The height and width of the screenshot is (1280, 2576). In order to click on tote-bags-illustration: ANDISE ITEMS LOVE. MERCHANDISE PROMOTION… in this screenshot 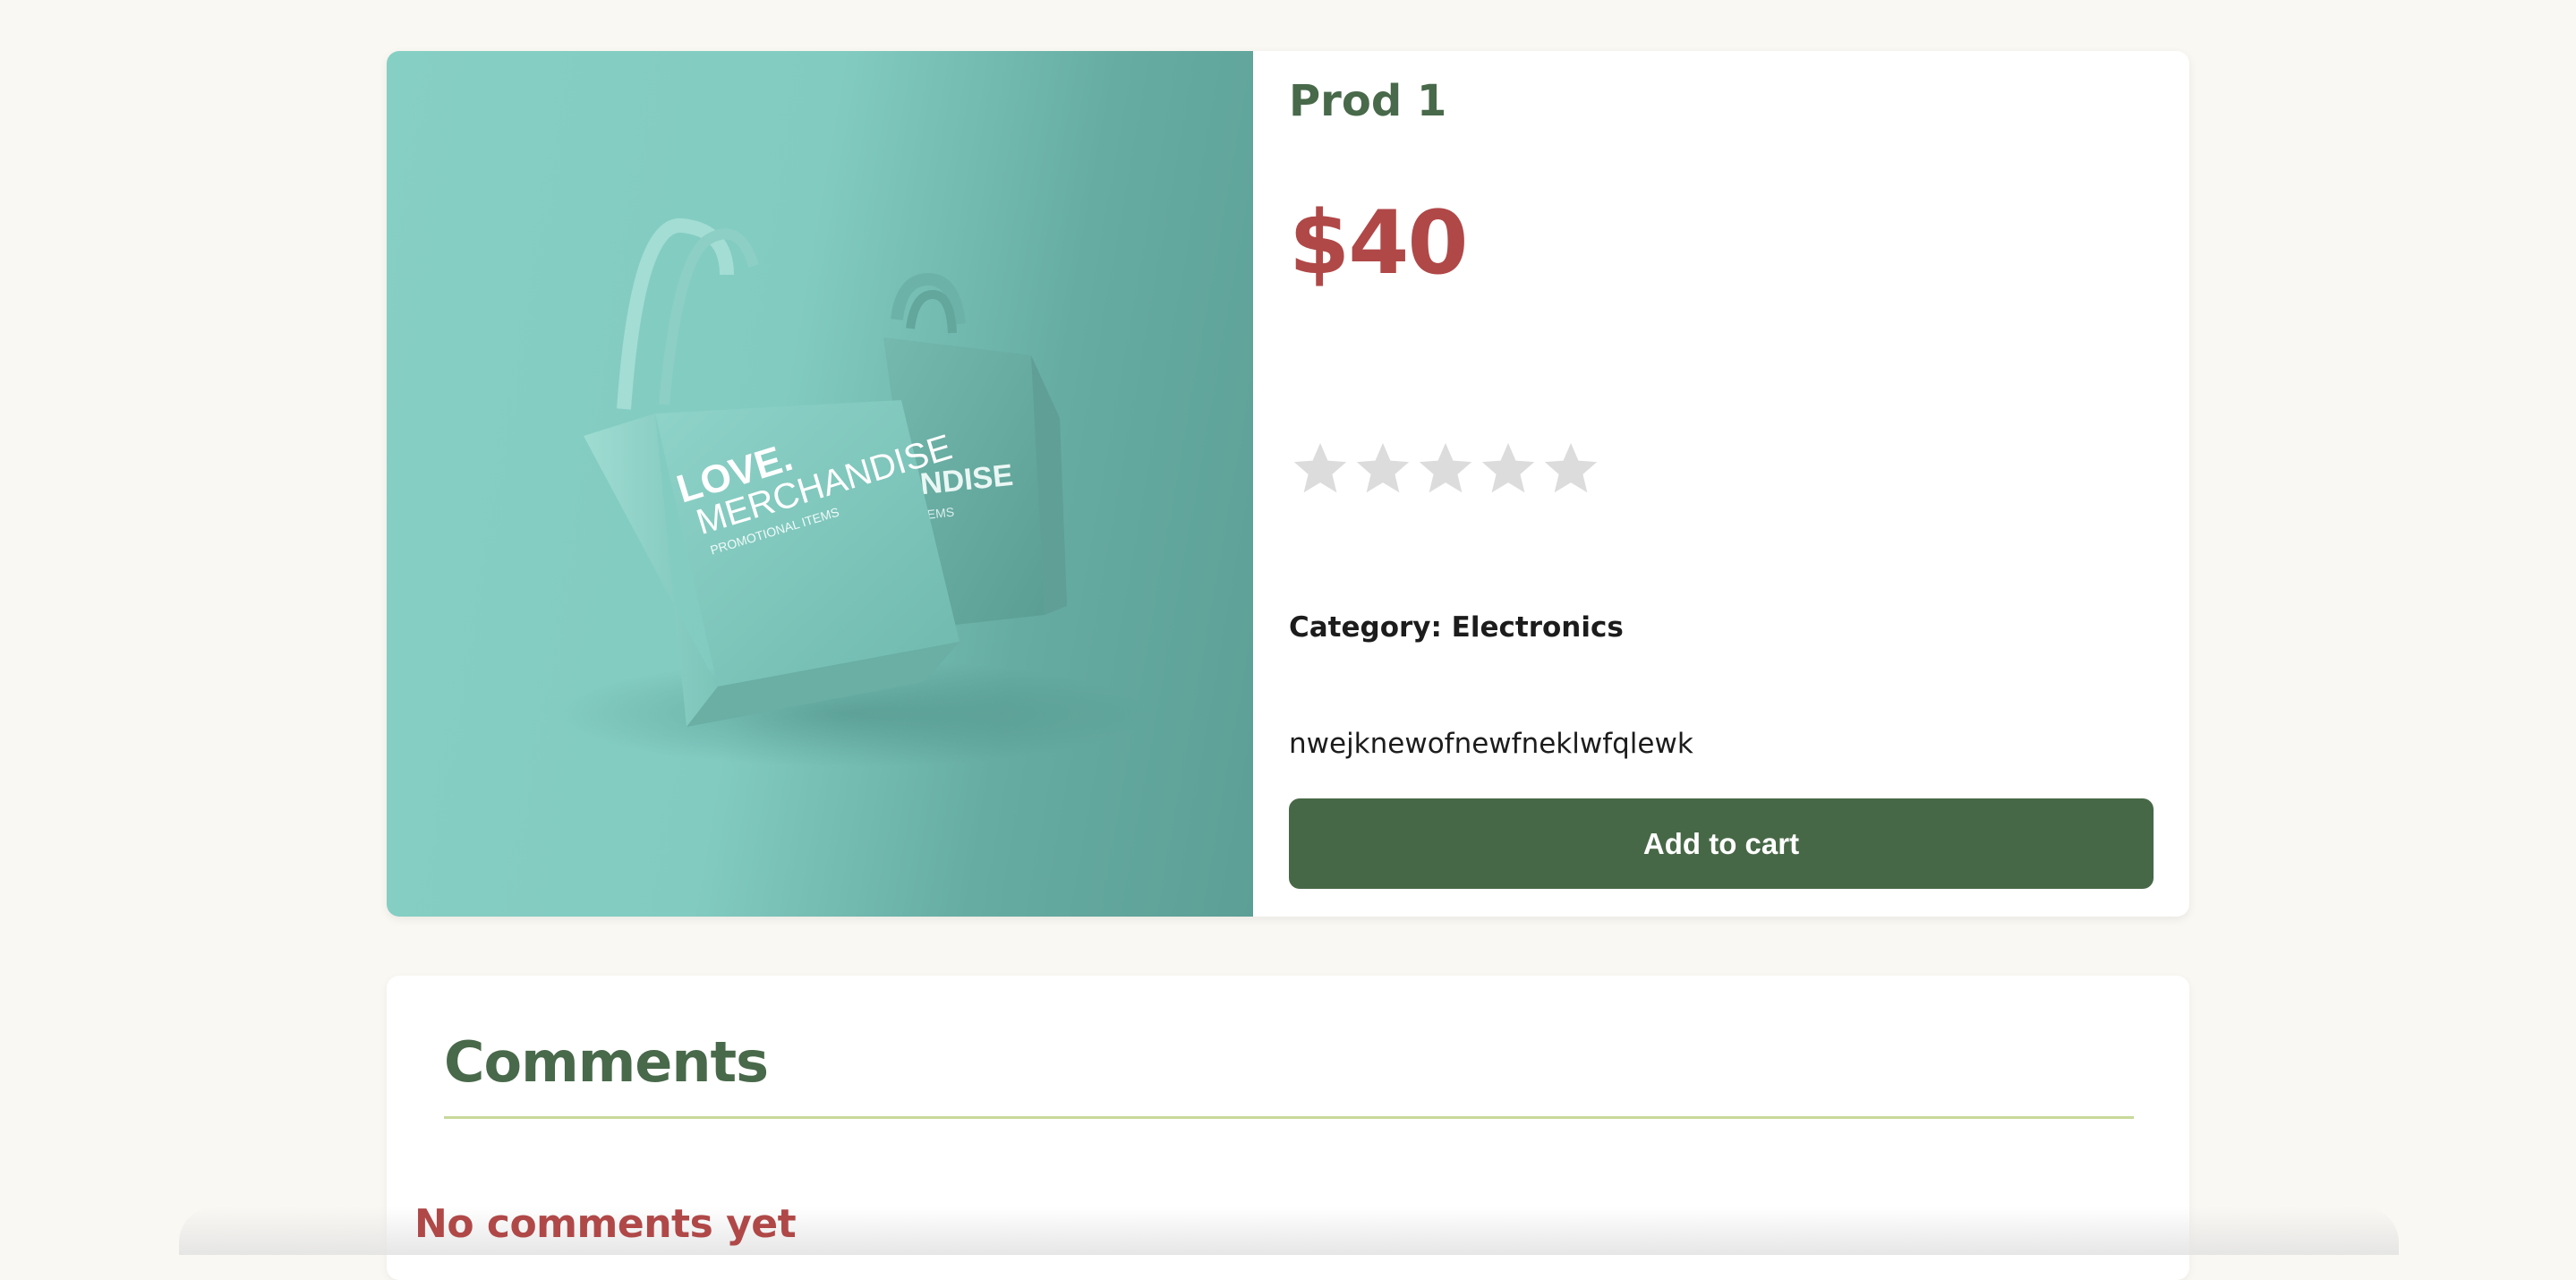, I will do `click(852, 492)`.